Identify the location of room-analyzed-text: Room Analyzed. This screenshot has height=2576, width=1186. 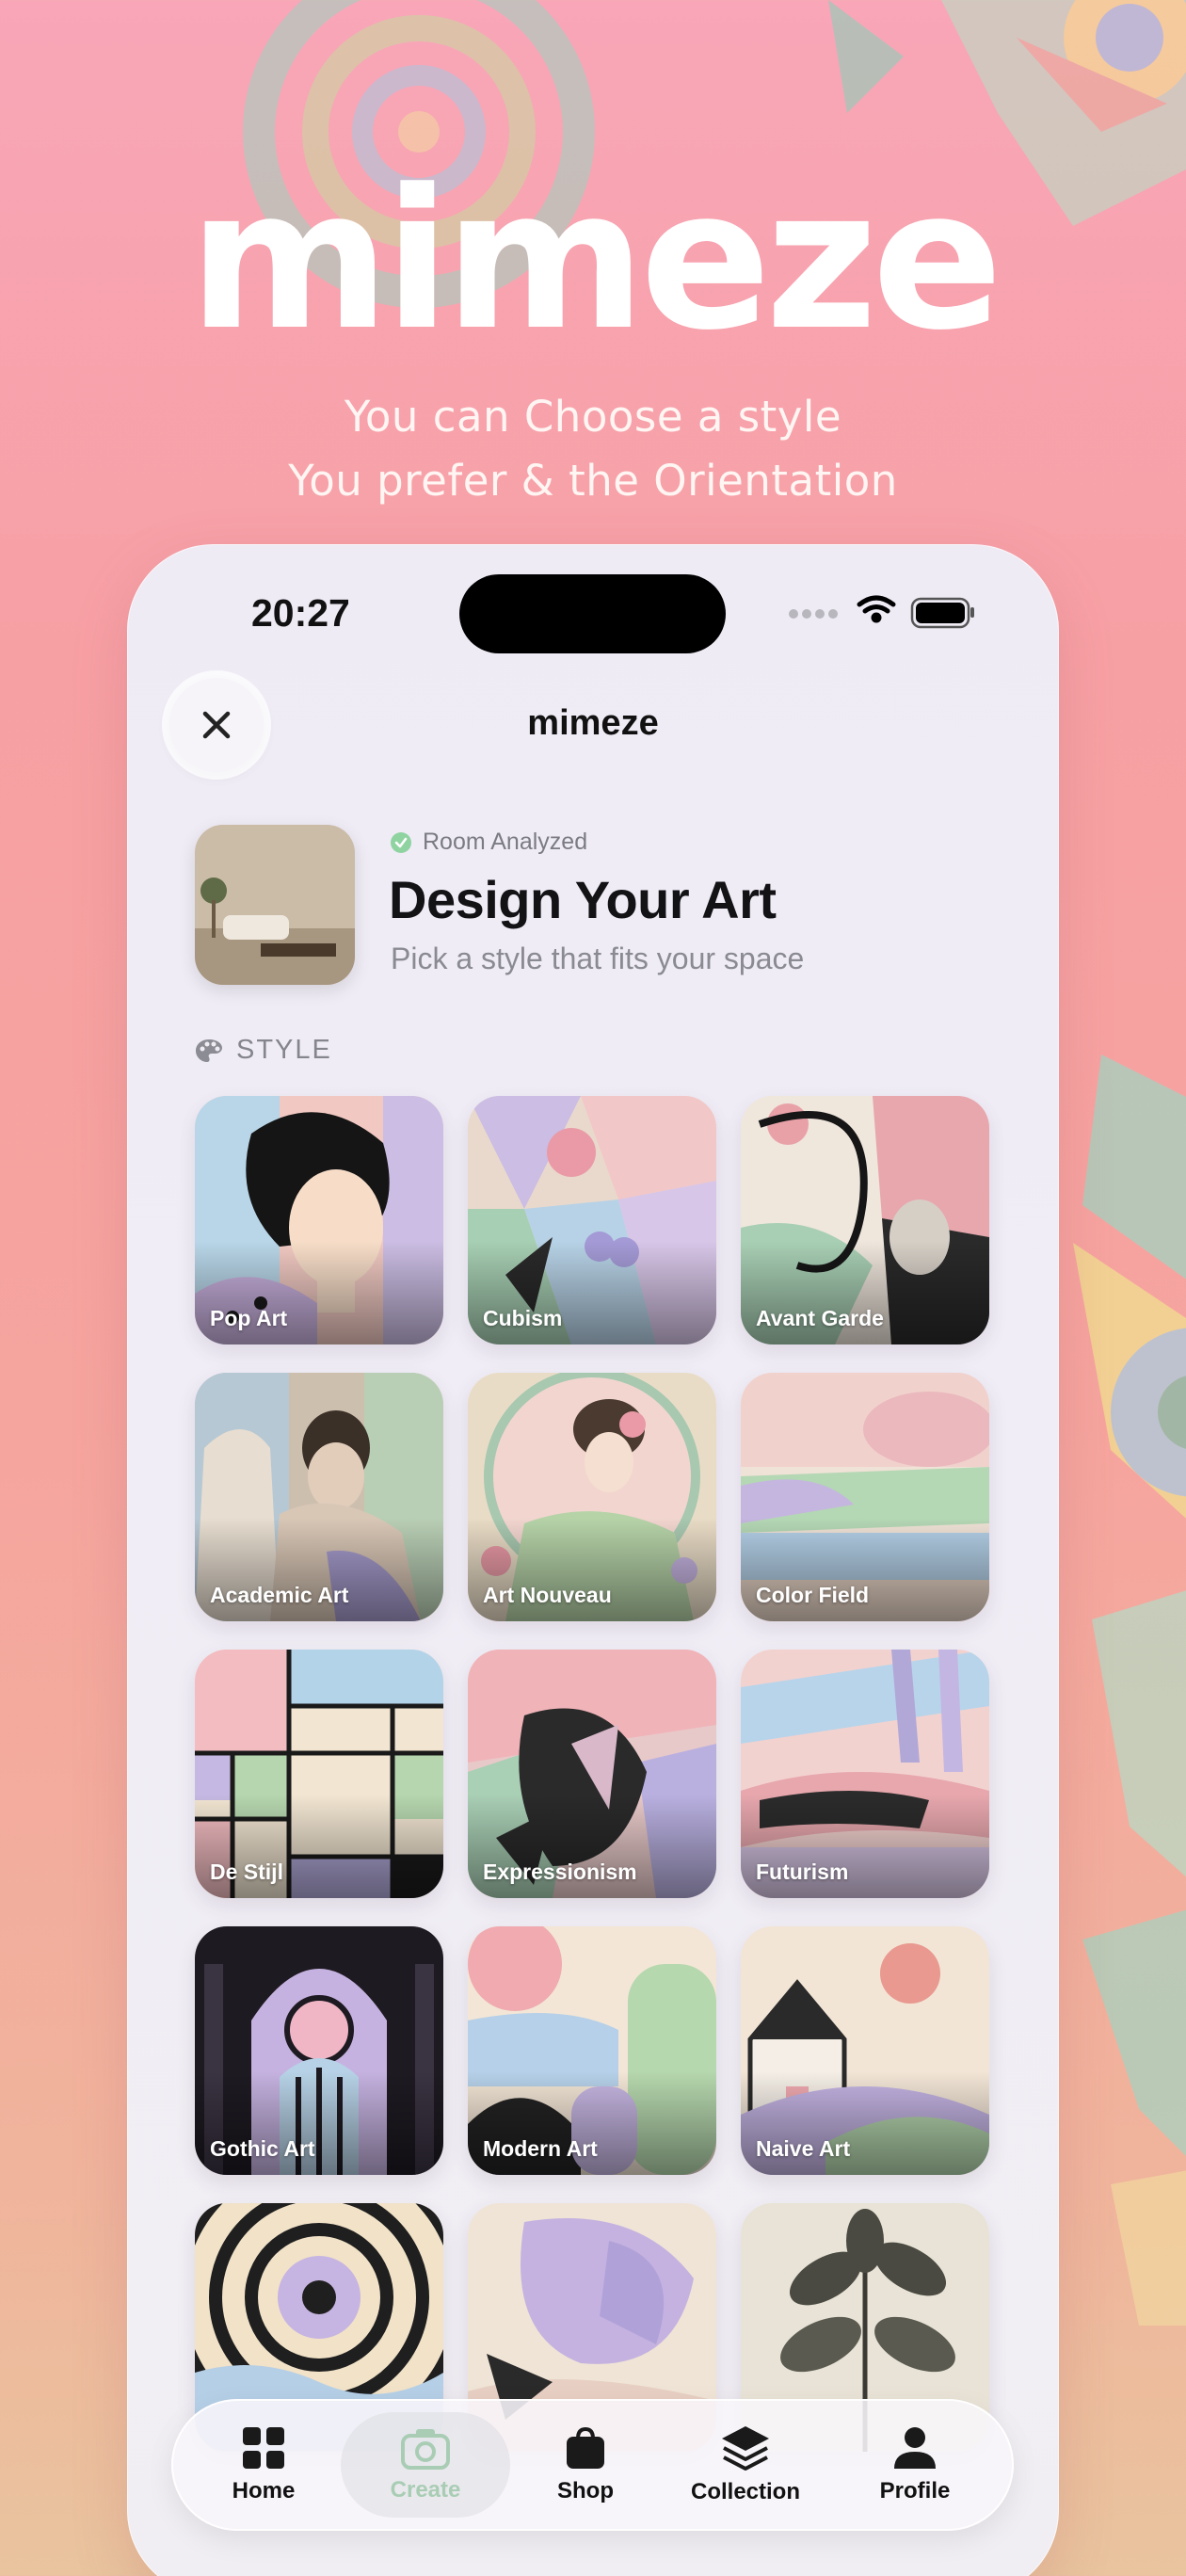
(506, 842).